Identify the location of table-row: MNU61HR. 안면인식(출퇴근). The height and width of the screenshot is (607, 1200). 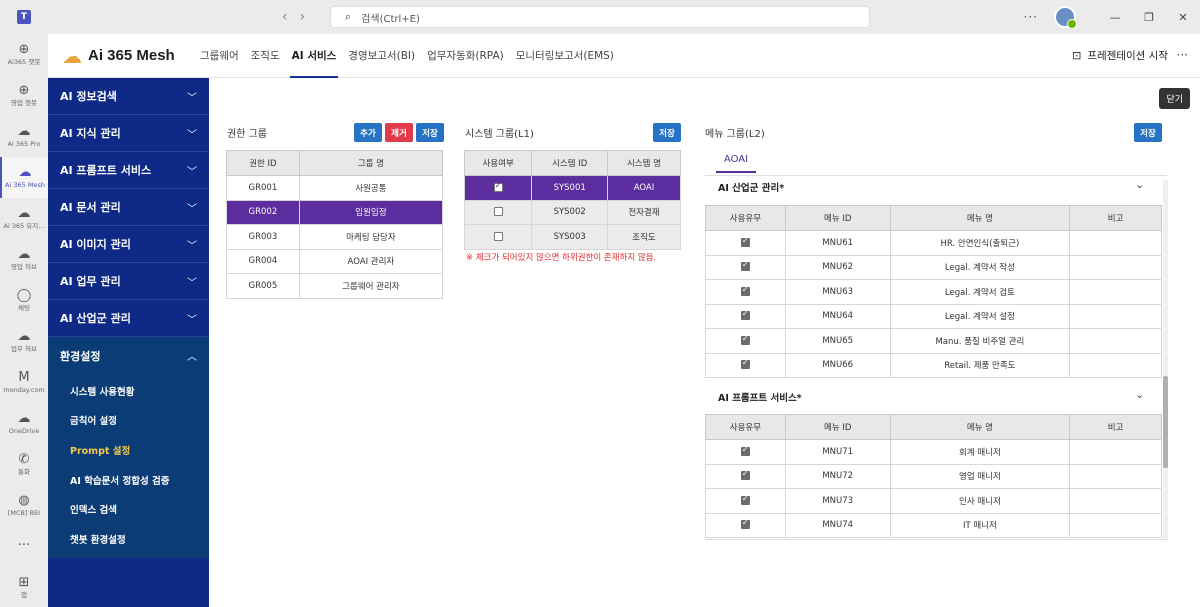
(933, 243).